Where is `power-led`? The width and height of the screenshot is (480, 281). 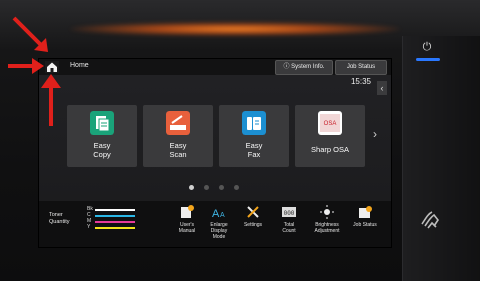
power-led is located at coordinates (428, 59).